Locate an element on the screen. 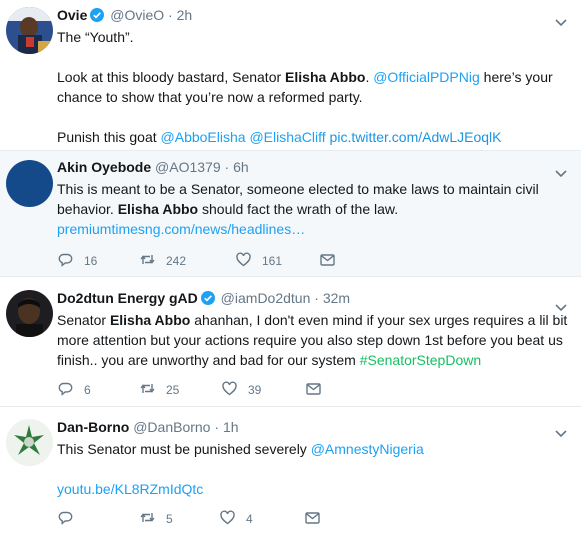 The image size is (581, 534). tweet-header: Akin Oyebode @AO1379 · 6h is located at coordinates (314, 167).